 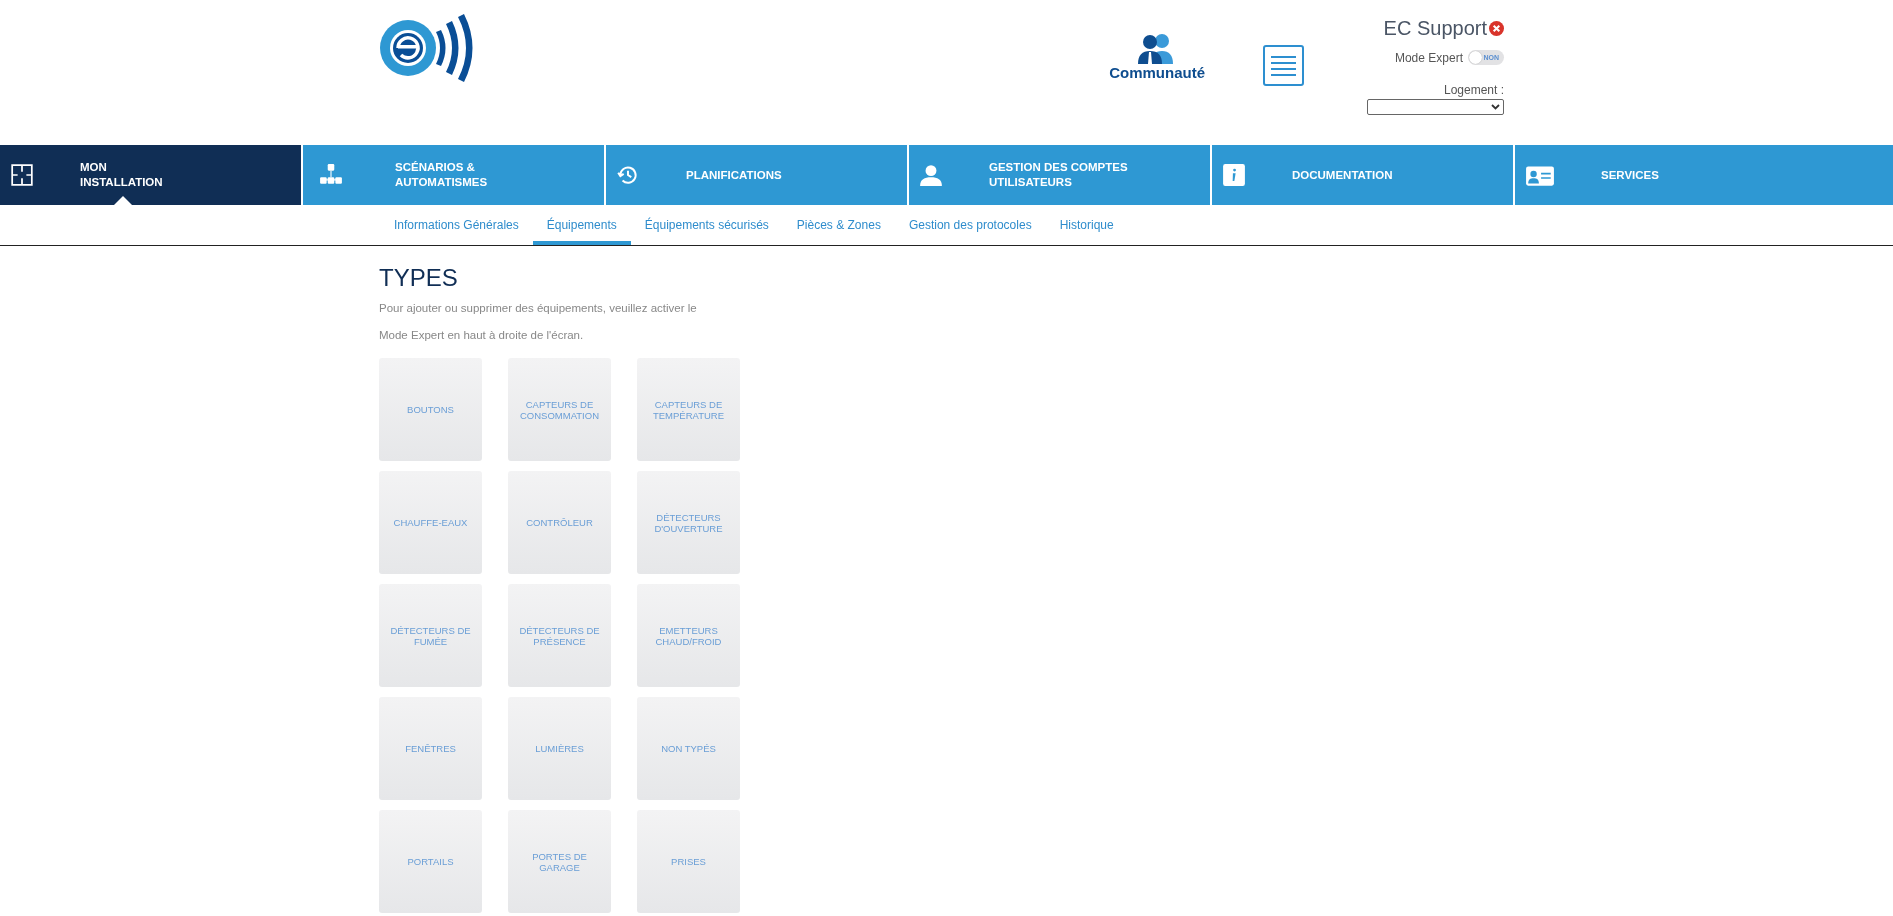 What do you see at coordinates (706, 225) in the screenshot?
I see `sub-tab: Équipements sécurisés` at bounding box center [706, 225].